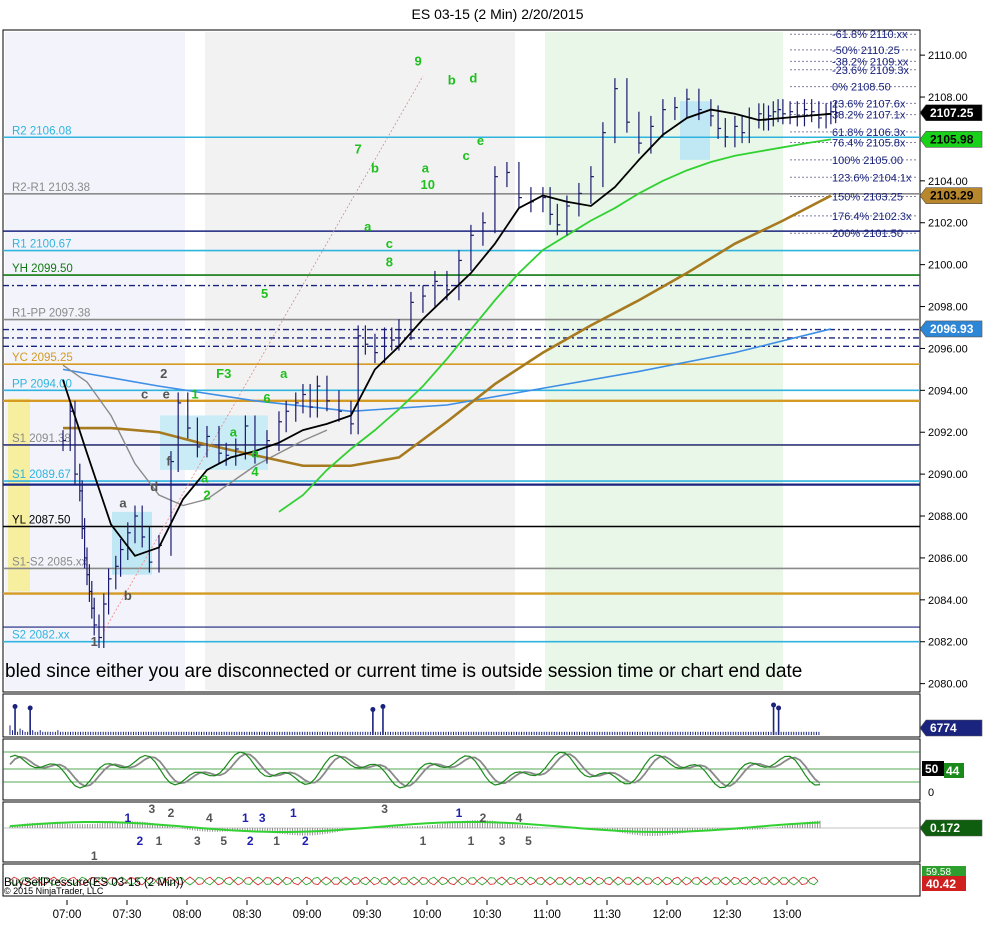 This screenshot has width=995, height=950. Describe the element at coordinates (872, 217) in the screenshot. I see `fib-level-label: 176.4% 2102.3x` at that location.